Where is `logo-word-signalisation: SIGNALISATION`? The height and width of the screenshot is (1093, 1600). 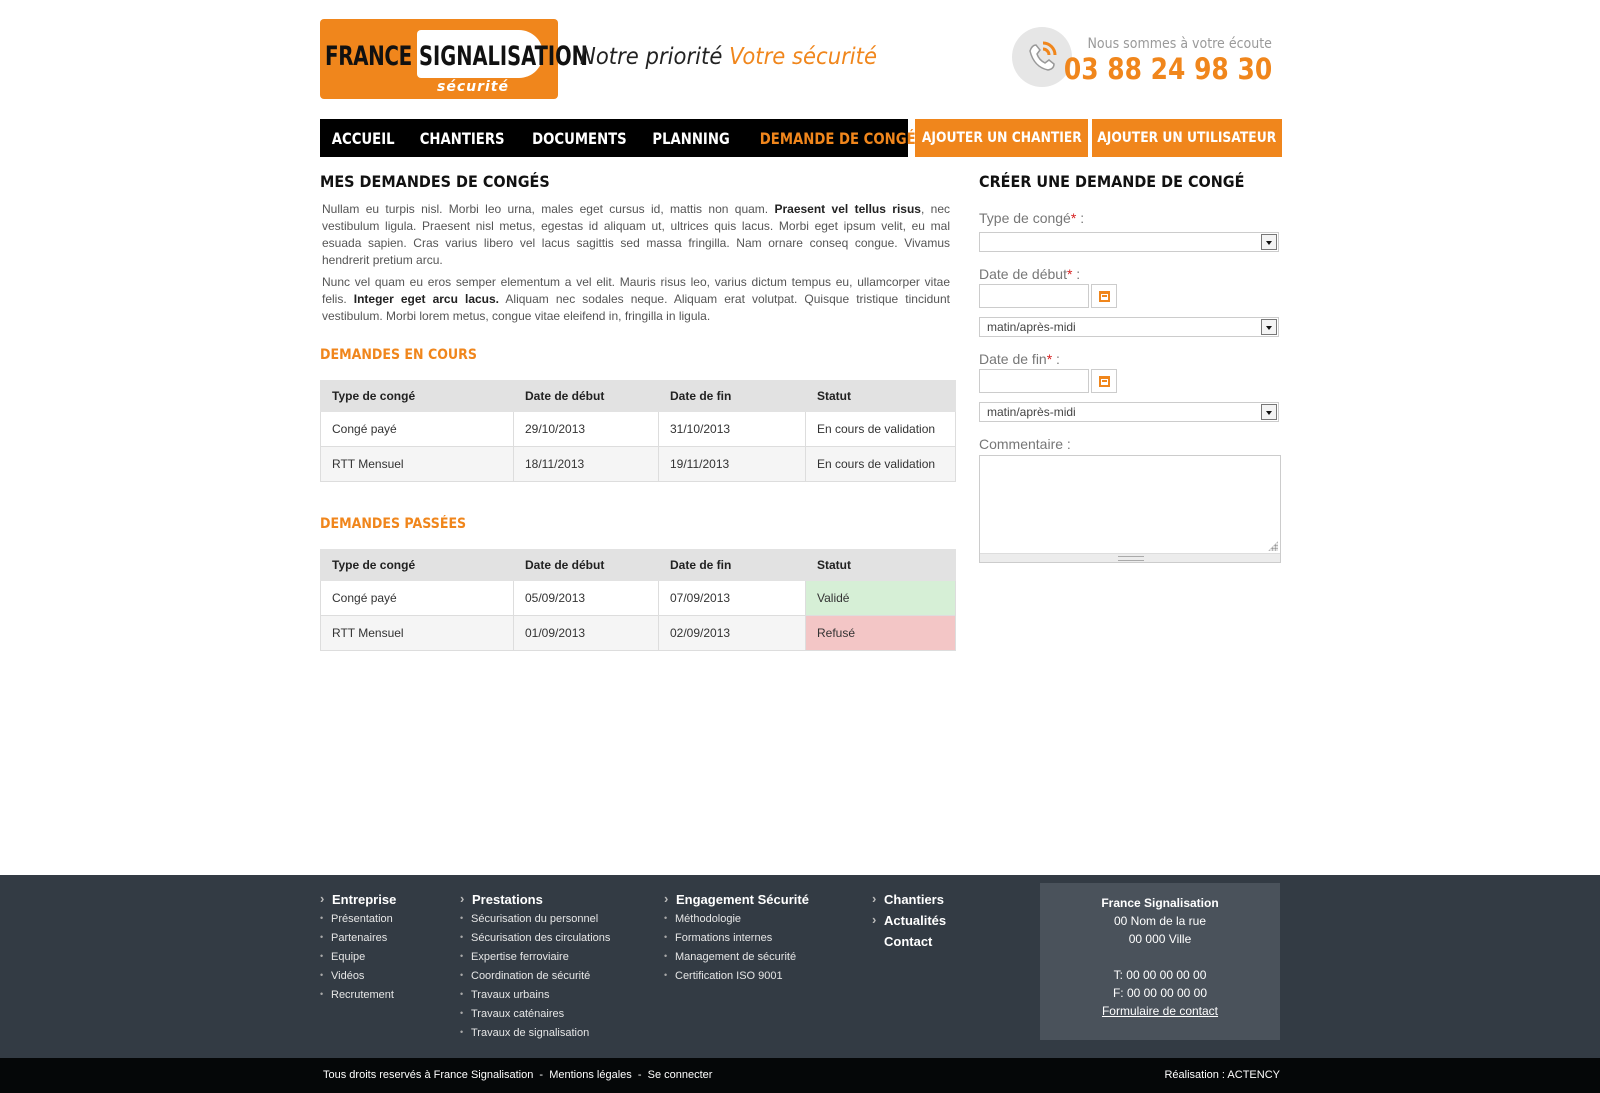 logo-word-signalisation: SIGNALISATION is located at coordinates (503, 56).